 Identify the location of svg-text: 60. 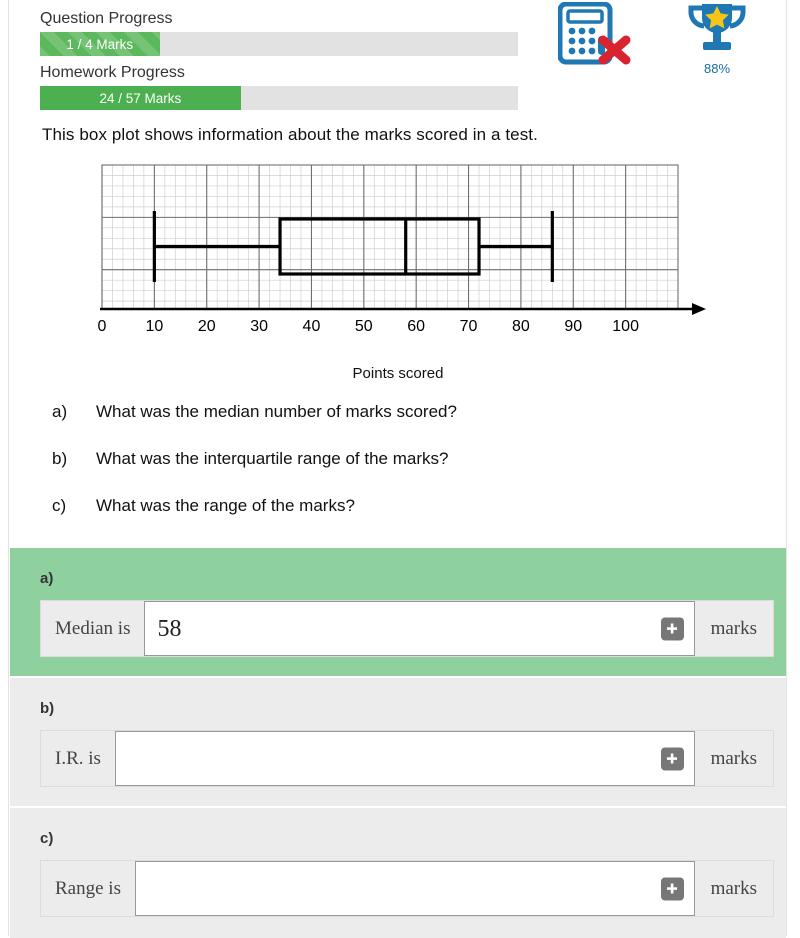
(416, 326).